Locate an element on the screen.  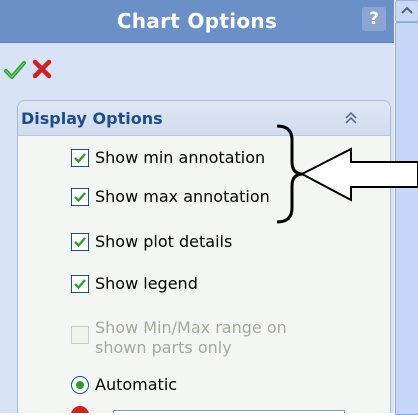
show-max-annotation-label: Show max annotation is located at coordinates (182, 196).